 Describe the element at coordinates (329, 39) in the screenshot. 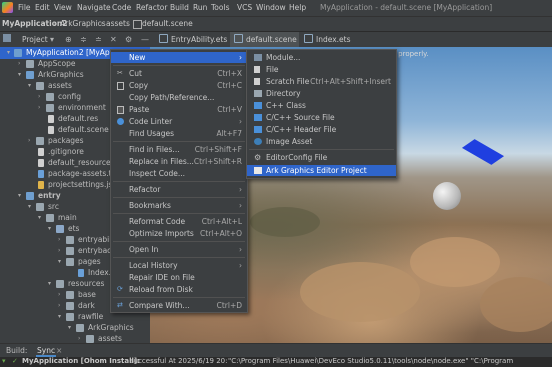

I see `tab-index: Index.ets` at that location.